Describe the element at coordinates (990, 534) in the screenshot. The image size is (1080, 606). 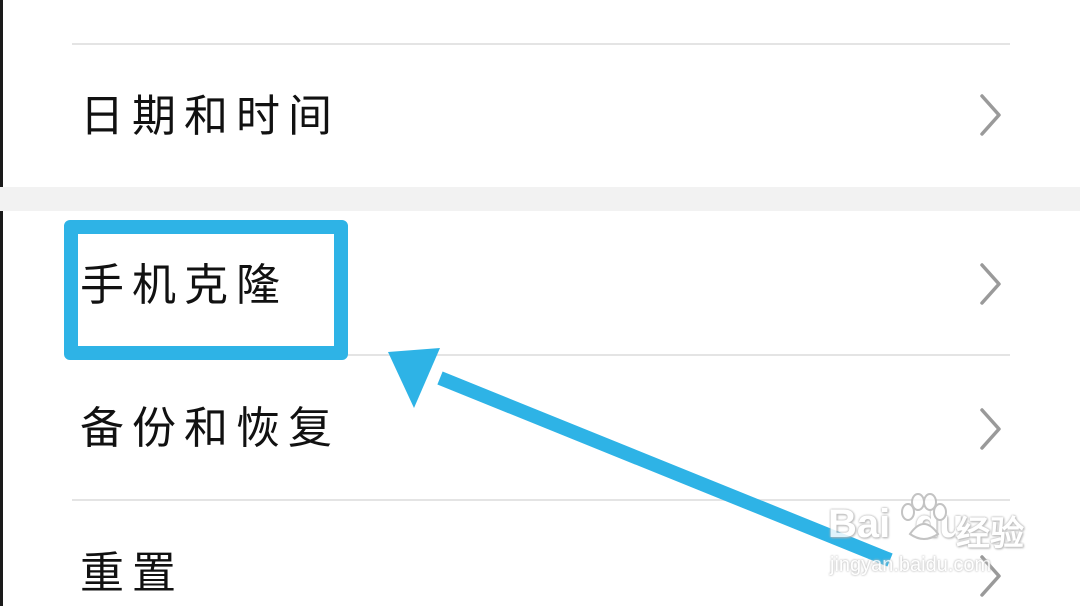
I see `watermark-product-text: 经验` at that location.